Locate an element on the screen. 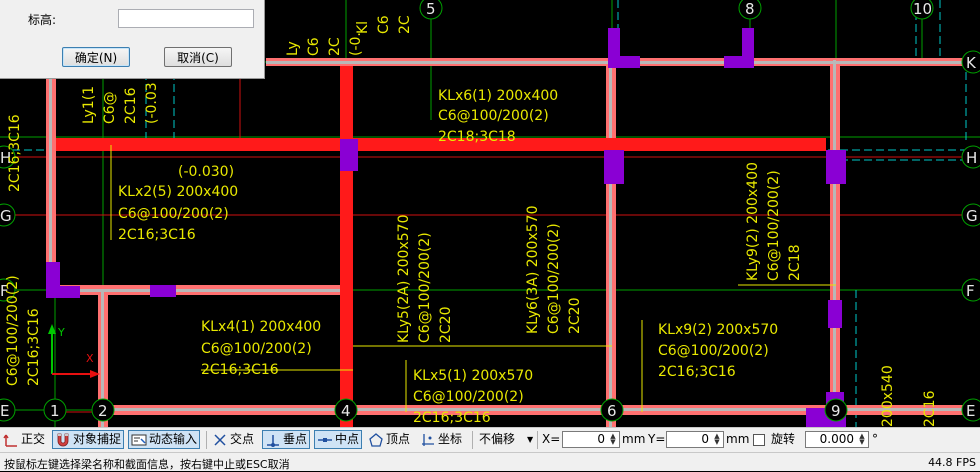 The height and width of the screenshot is (472, 980). rotate-spinner-icon: ▲ ▼ is located at coordinates (862, 439).